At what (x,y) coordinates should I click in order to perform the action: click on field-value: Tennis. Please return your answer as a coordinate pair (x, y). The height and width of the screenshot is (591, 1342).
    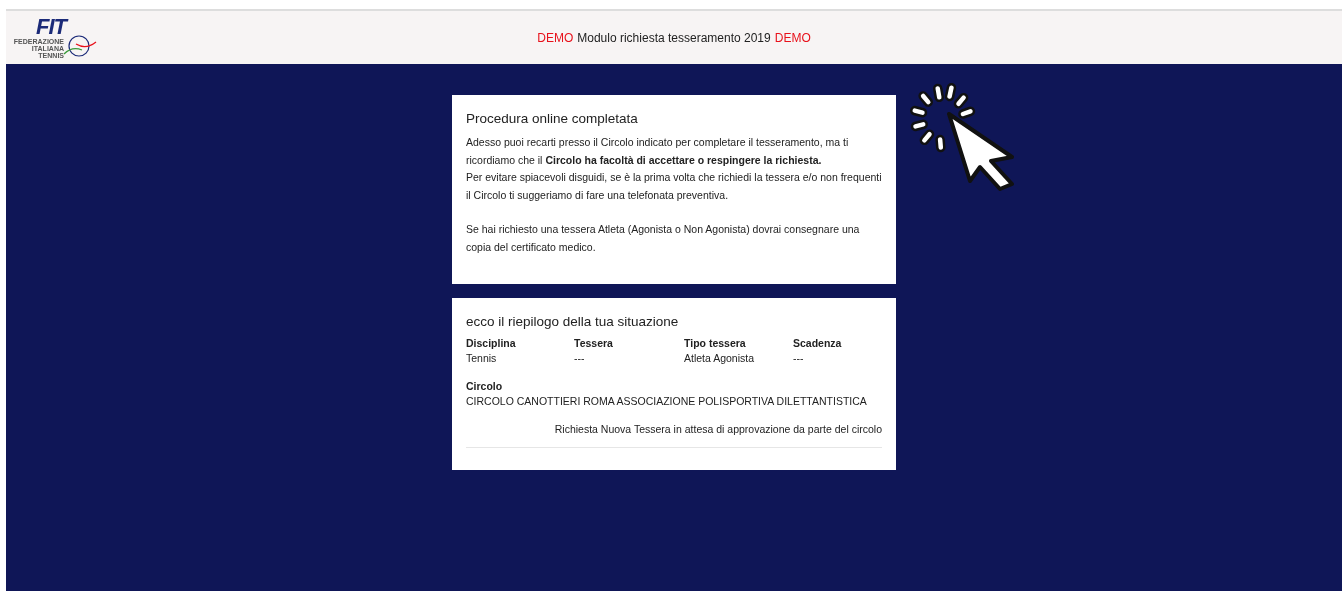
    Looking at the image, I should click on (482, 358).